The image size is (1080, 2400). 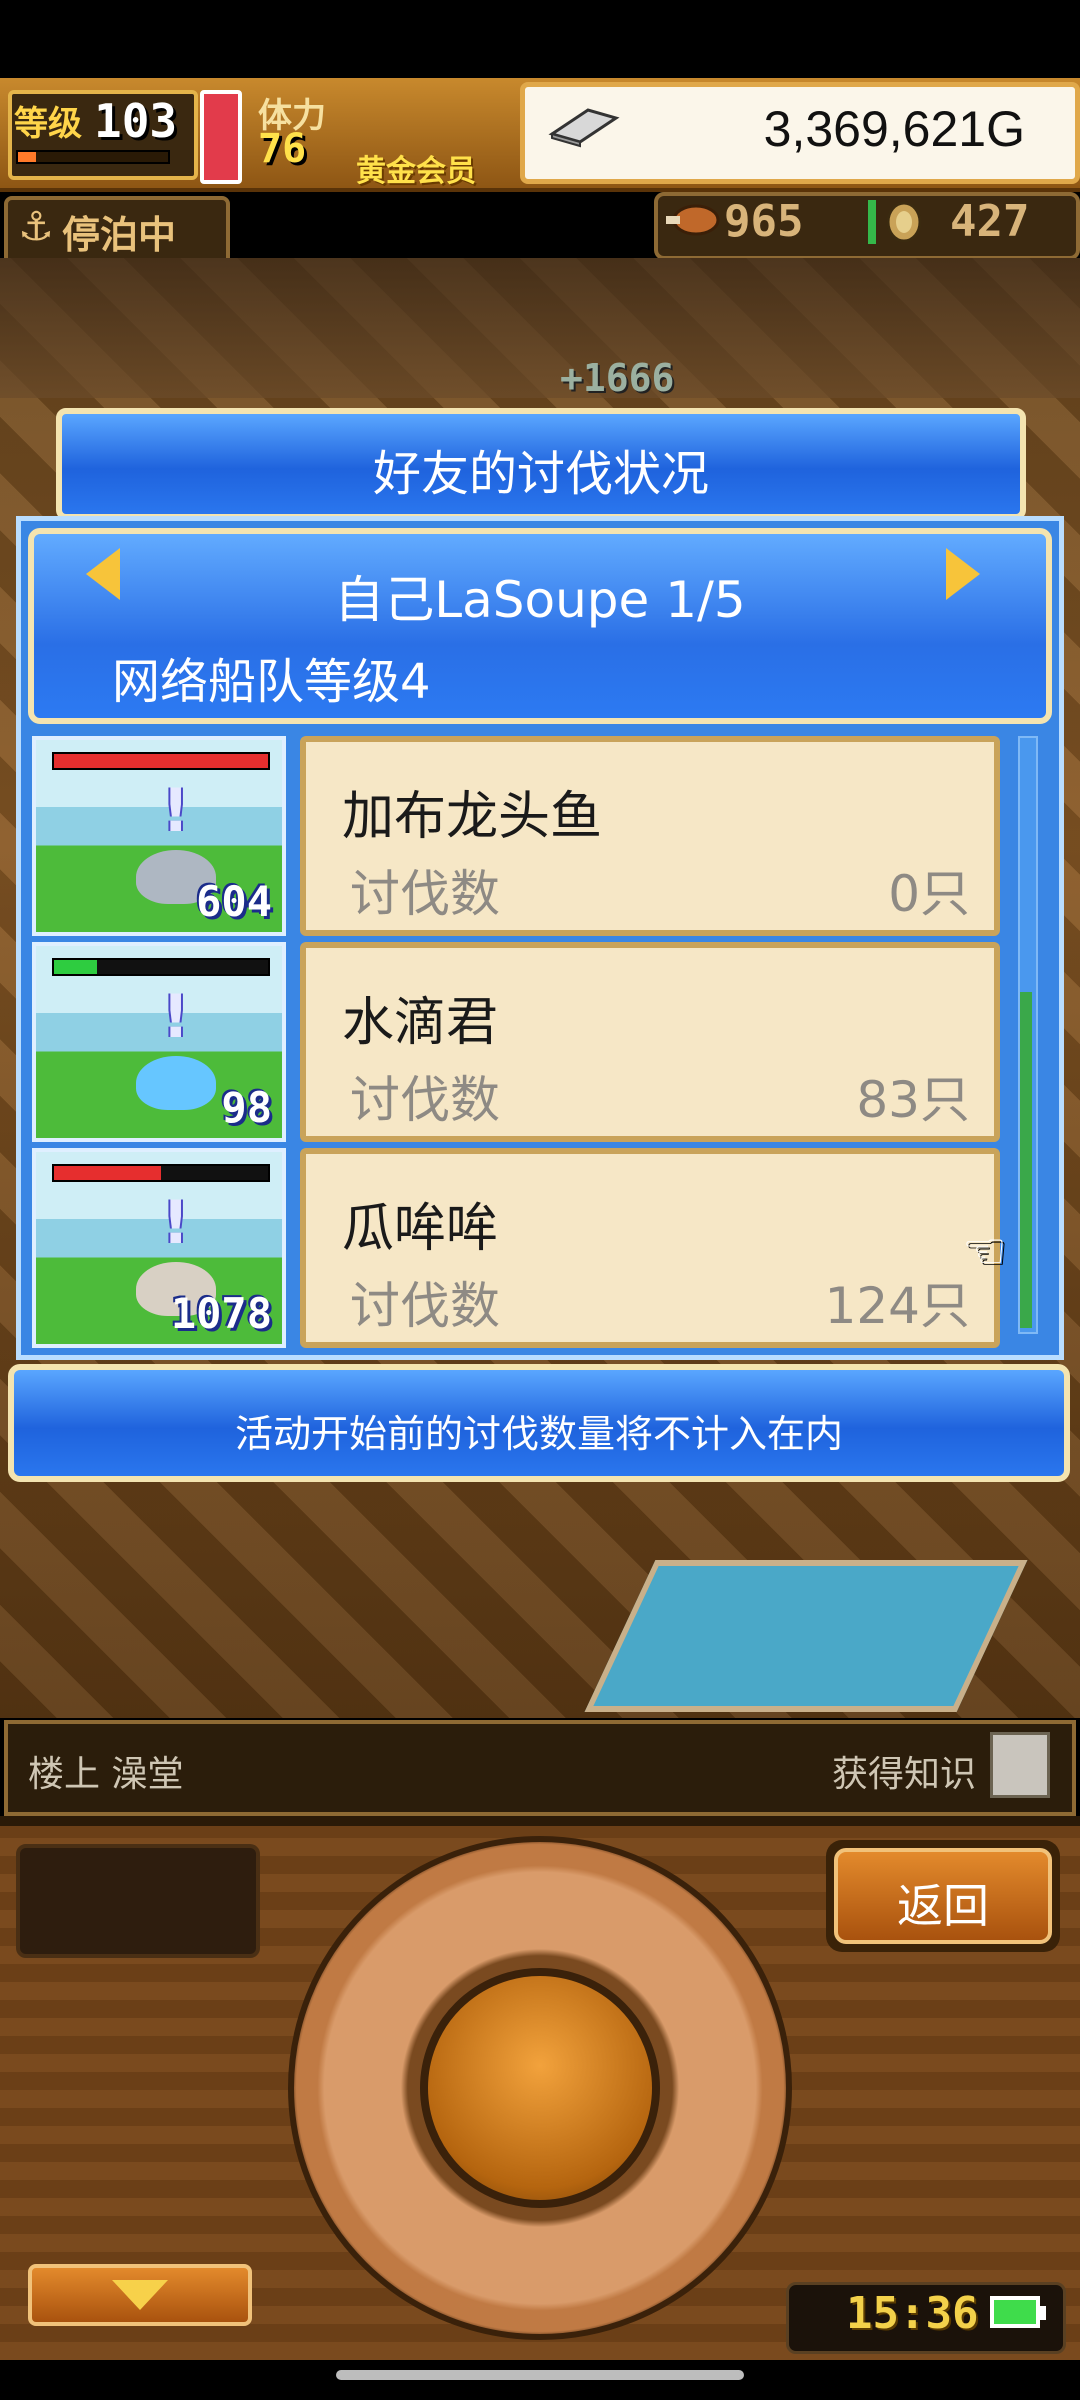 What do you see at coordinates (106, 1774) in the screenshot?
I see `current-location: 楼上 澡堂` at bounding box center [106, 1774].